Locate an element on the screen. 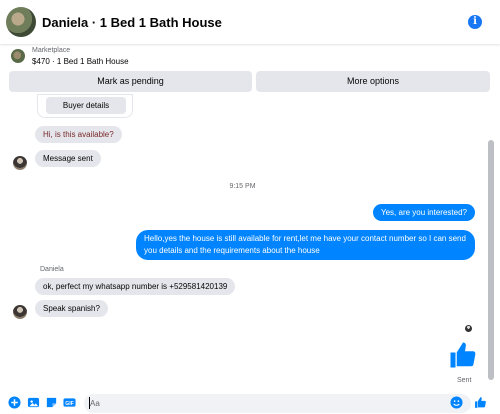 This screenshot has width=500, height=414. marketplace-label: Marketplace is located at coordinates (51, 50).